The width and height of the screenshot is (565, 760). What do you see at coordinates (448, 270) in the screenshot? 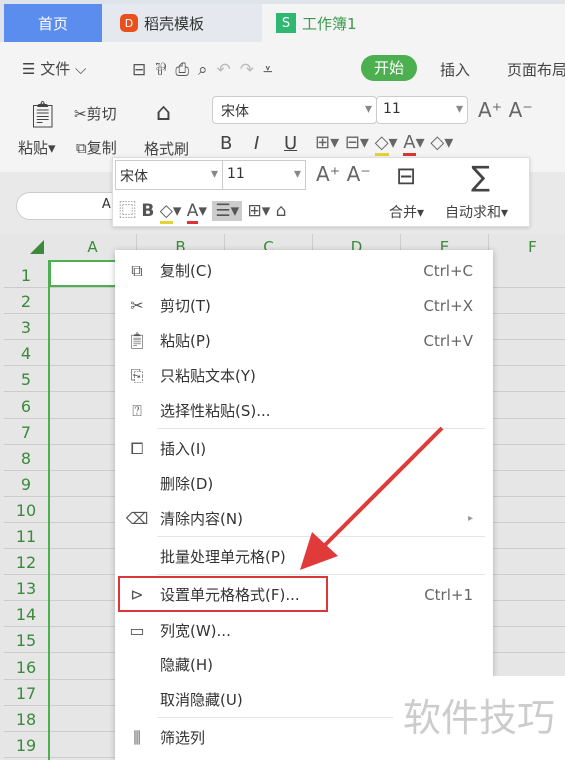
I see `menu-item-shortcut: Ctrl+C` at bounding box center [448, 270].